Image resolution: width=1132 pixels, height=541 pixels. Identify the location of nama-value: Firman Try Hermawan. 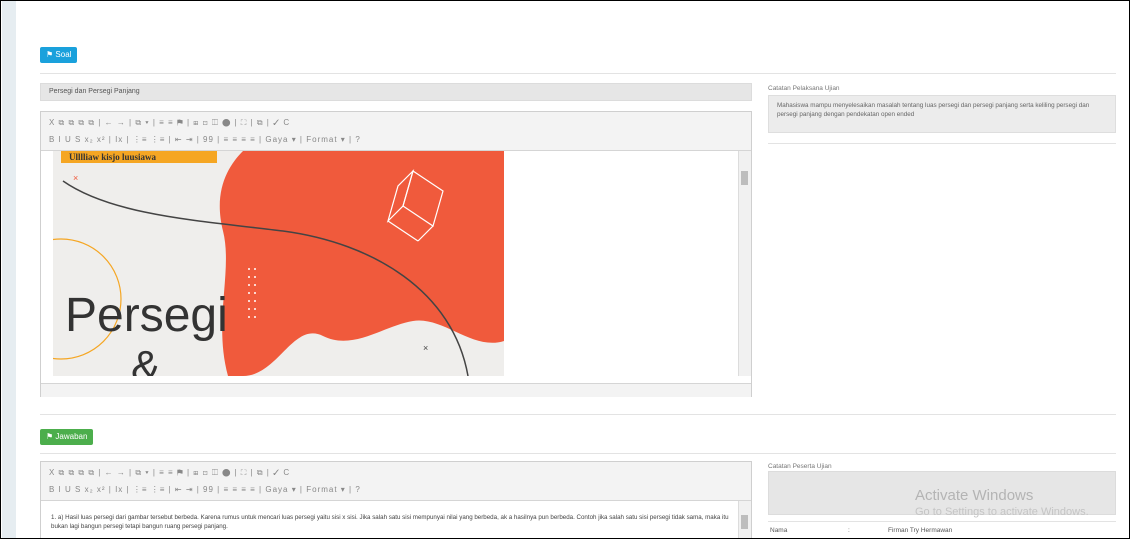
(920, 530).